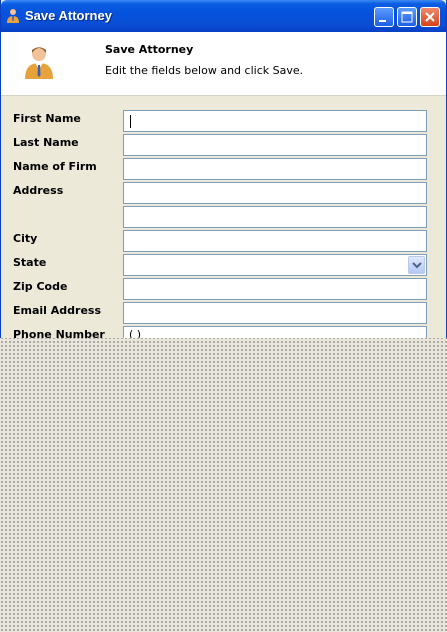 This screenshot has height=632, width=447. Describe the element at coordinates (135, 333) in the screenshot. I see `phone-mask: ( )` at that location.